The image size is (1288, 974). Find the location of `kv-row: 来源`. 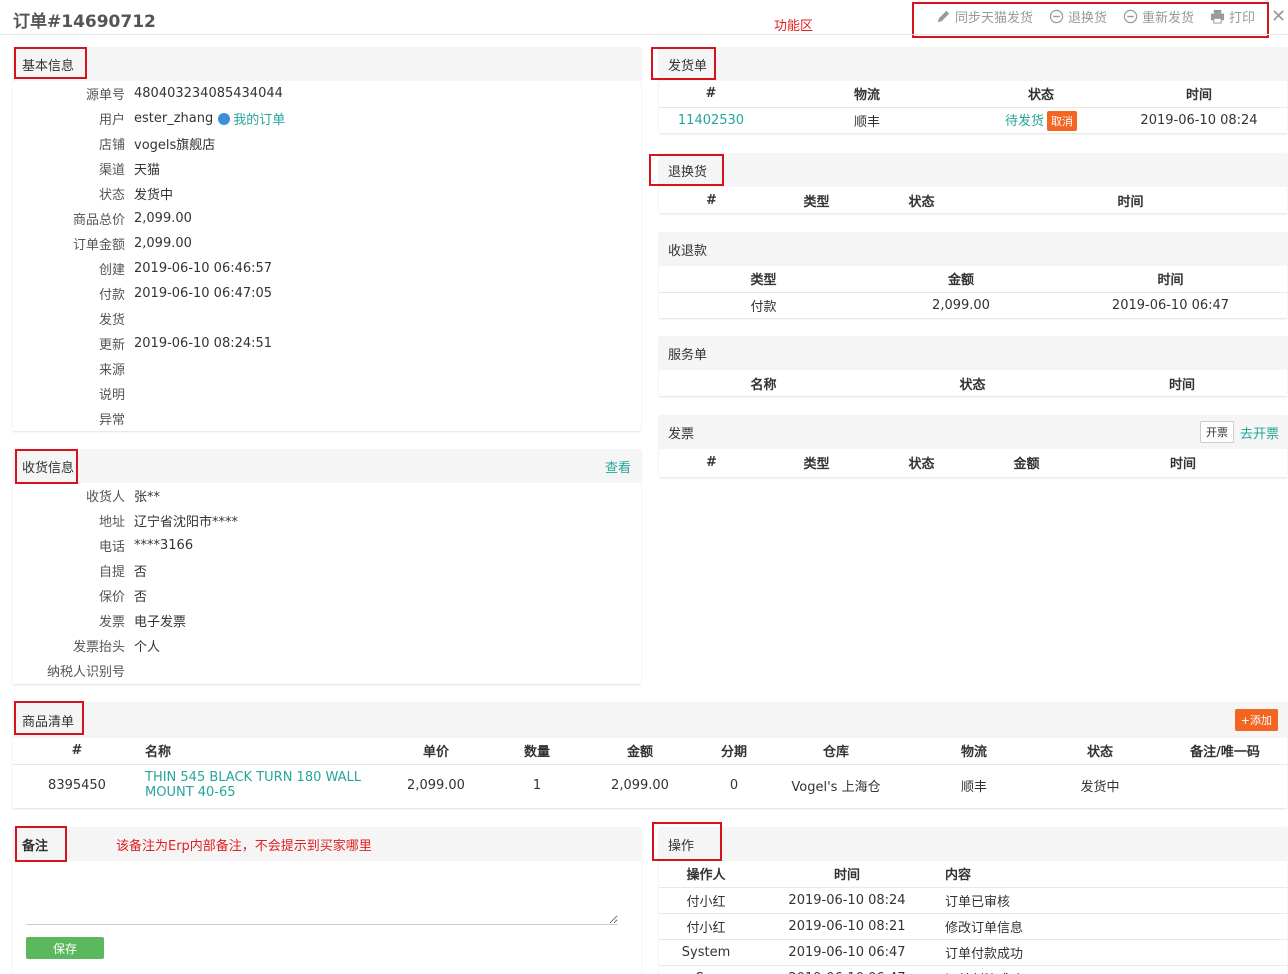

kv-row: 来源 is located at coordinates (111, 370).